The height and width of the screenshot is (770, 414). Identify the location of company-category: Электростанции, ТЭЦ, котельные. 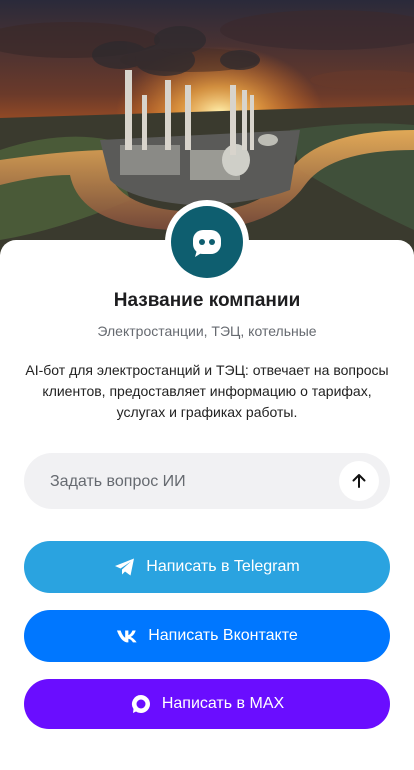
(207, 331).